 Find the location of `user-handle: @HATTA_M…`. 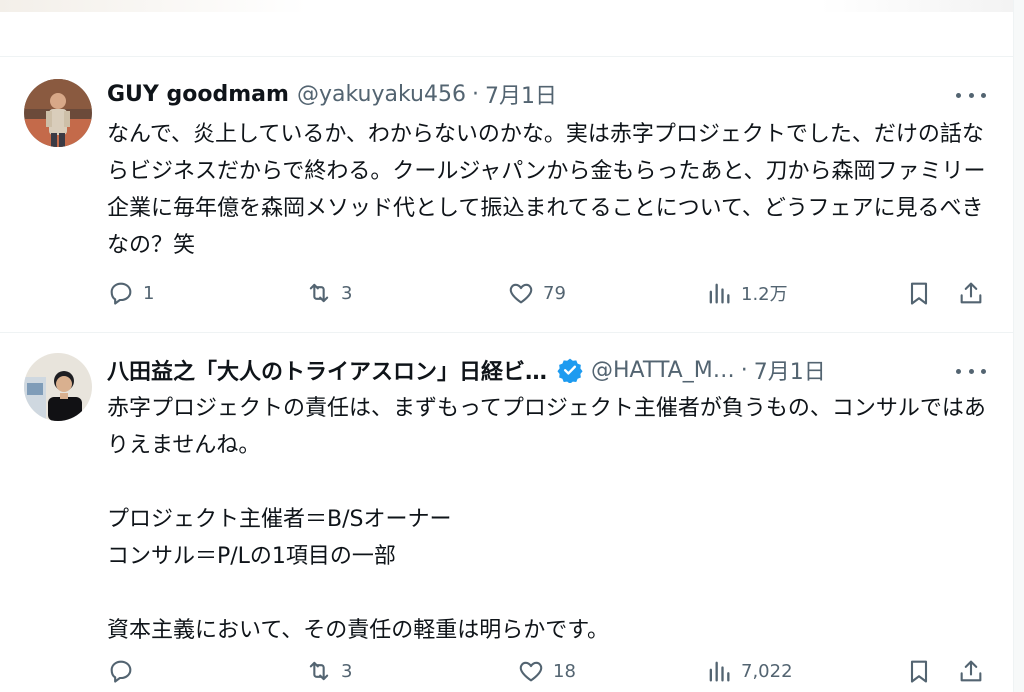

user-handle: @HATTA_M… is located at coordinates (663, 370).